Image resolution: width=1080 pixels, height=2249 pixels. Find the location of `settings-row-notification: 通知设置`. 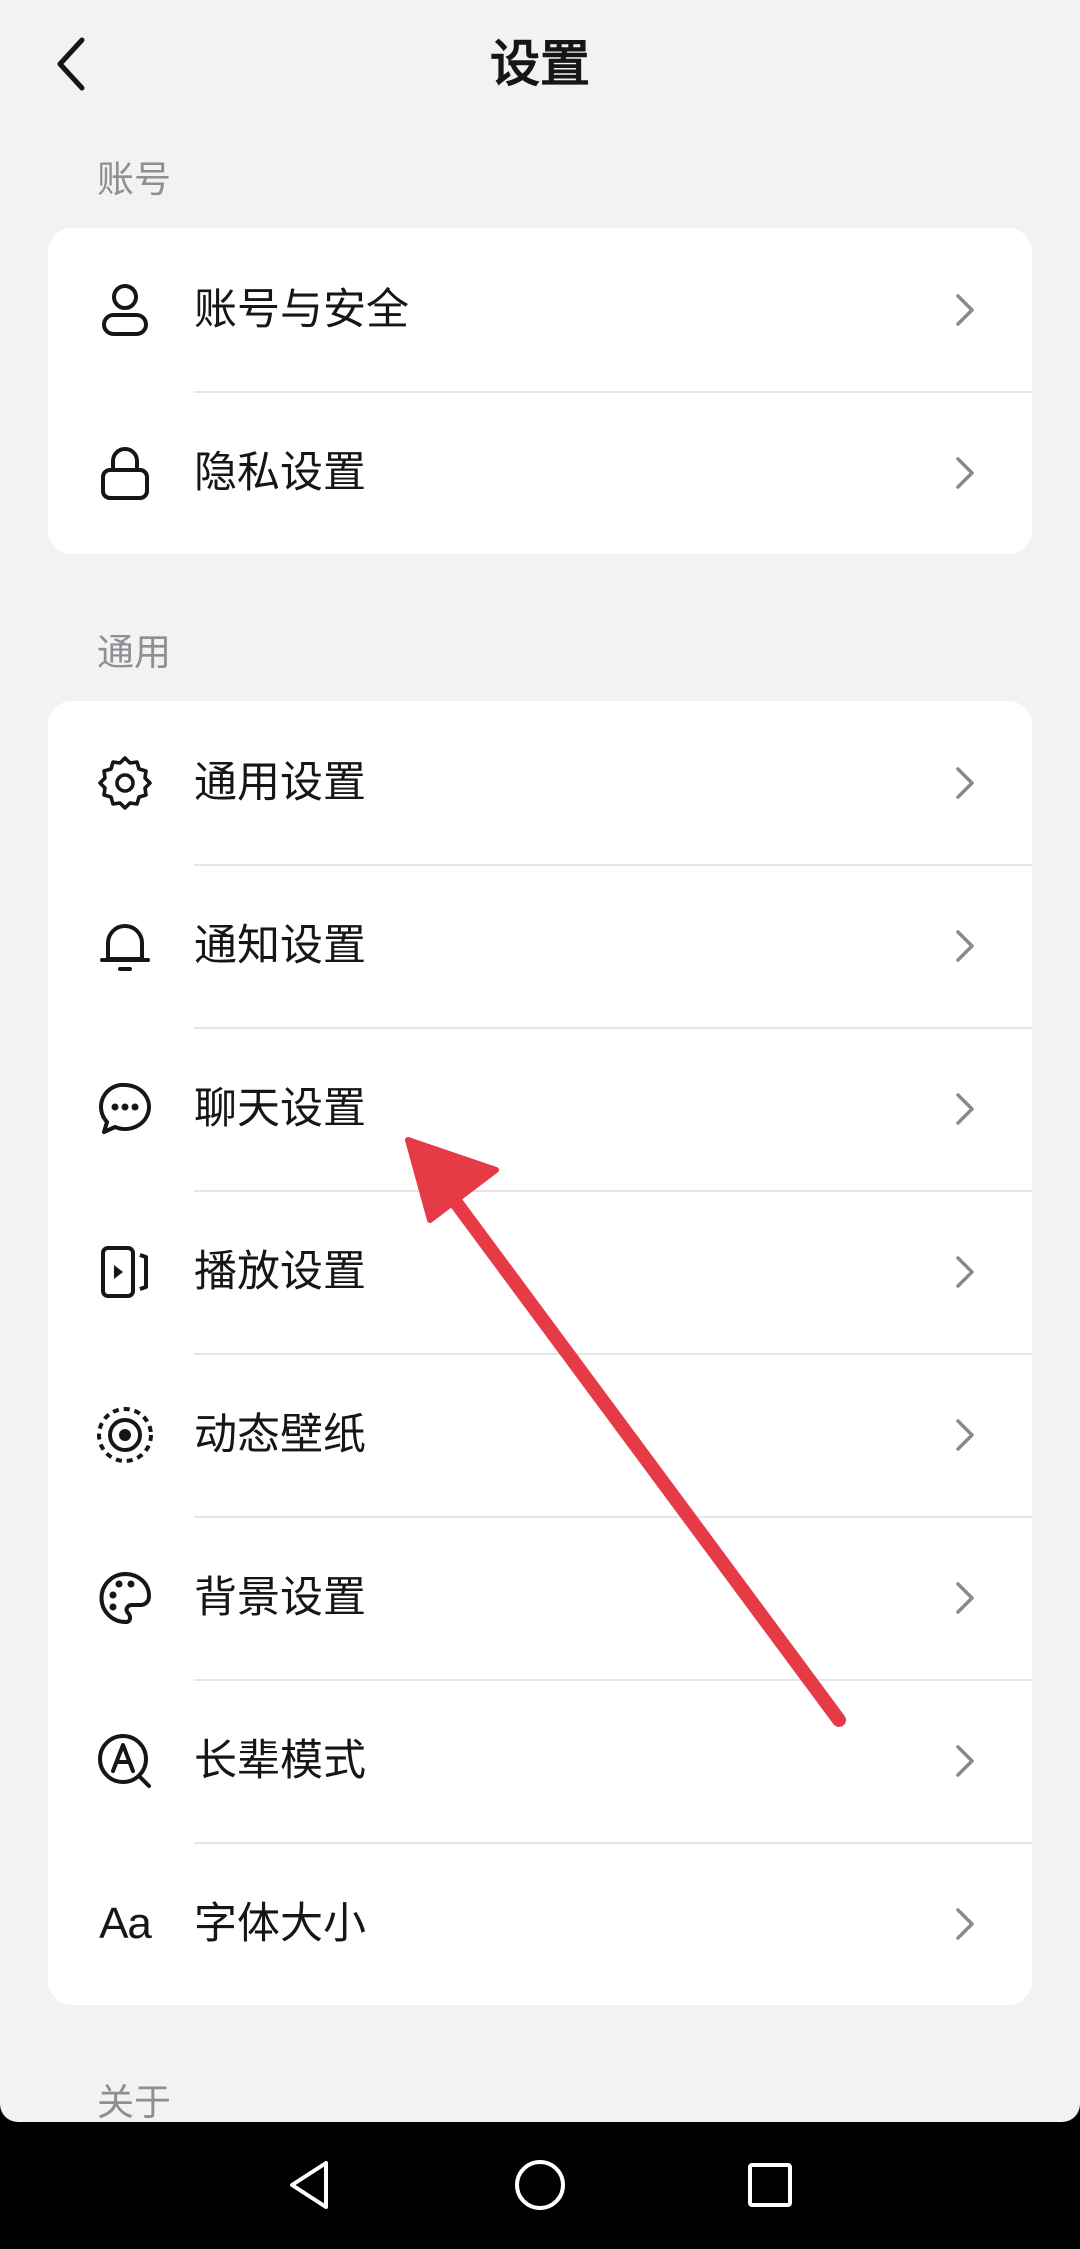

settings-row-notification: 通知设置 is located at coordinates (540, 945).